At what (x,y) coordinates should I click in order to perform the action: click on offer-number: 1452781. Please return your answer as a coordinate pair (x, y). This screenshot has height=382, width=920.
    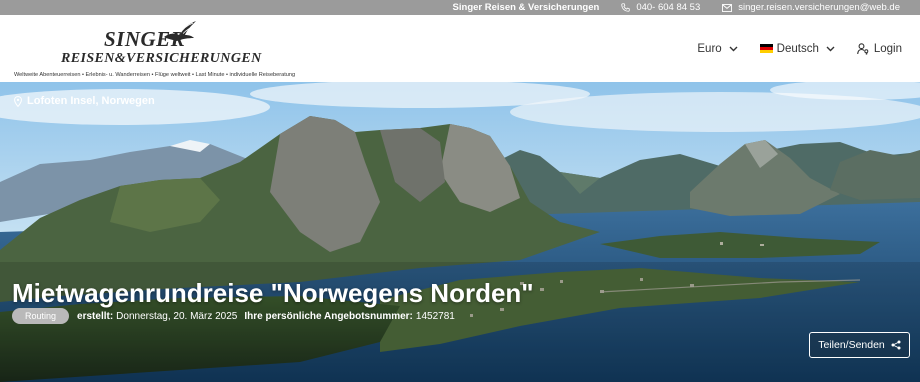
    Looking at the image, I should click on (435, 316).